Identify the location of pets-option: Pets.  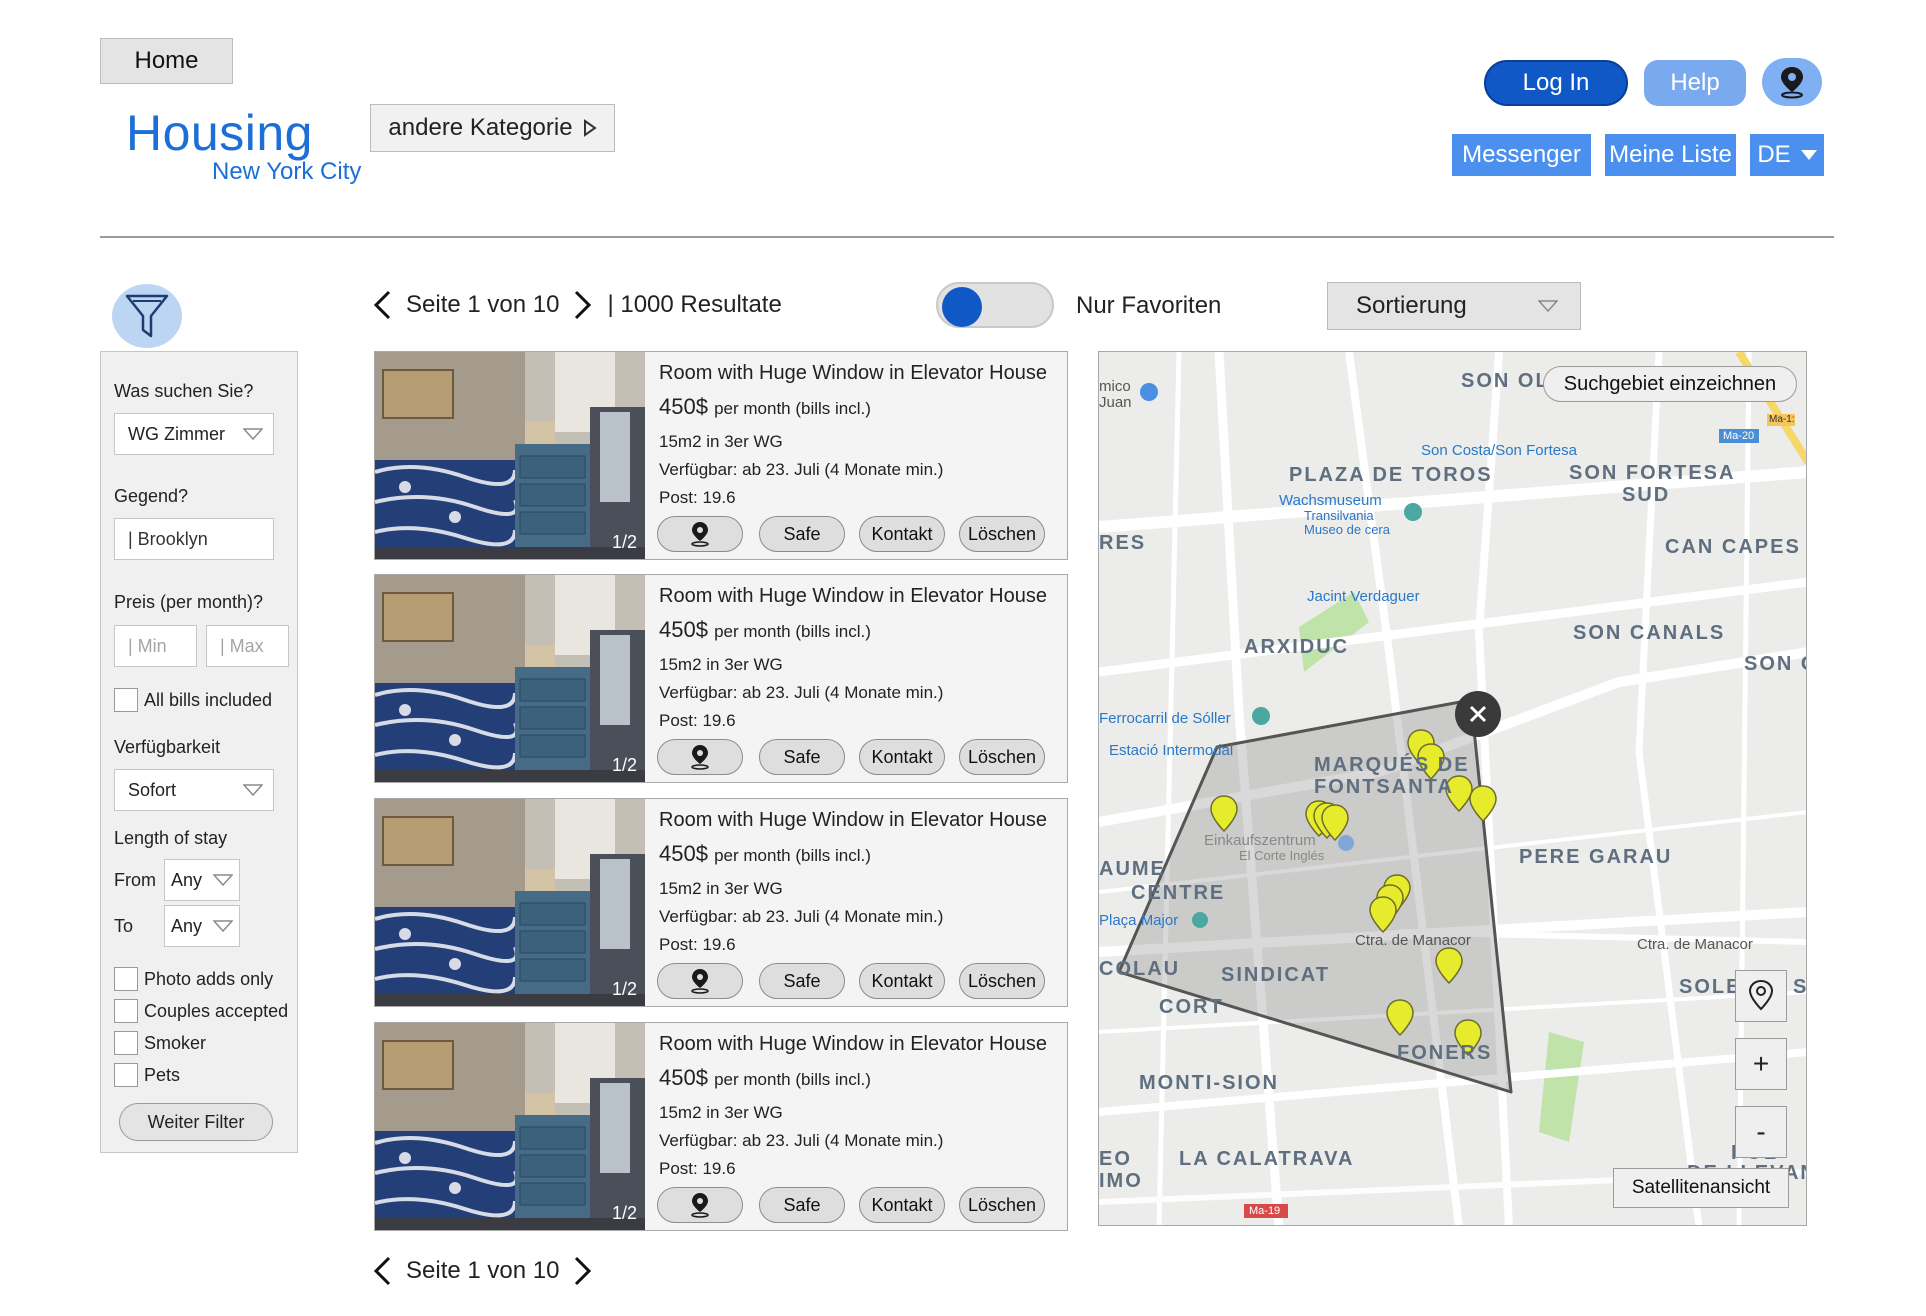
(147, 1075).